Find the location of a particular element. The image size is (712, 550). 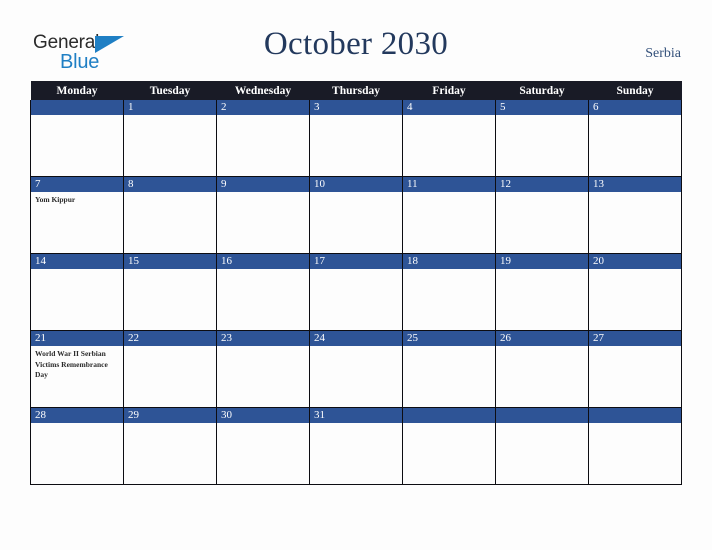

calendar-day-cell: 17 is located at coordinates (356, 292).